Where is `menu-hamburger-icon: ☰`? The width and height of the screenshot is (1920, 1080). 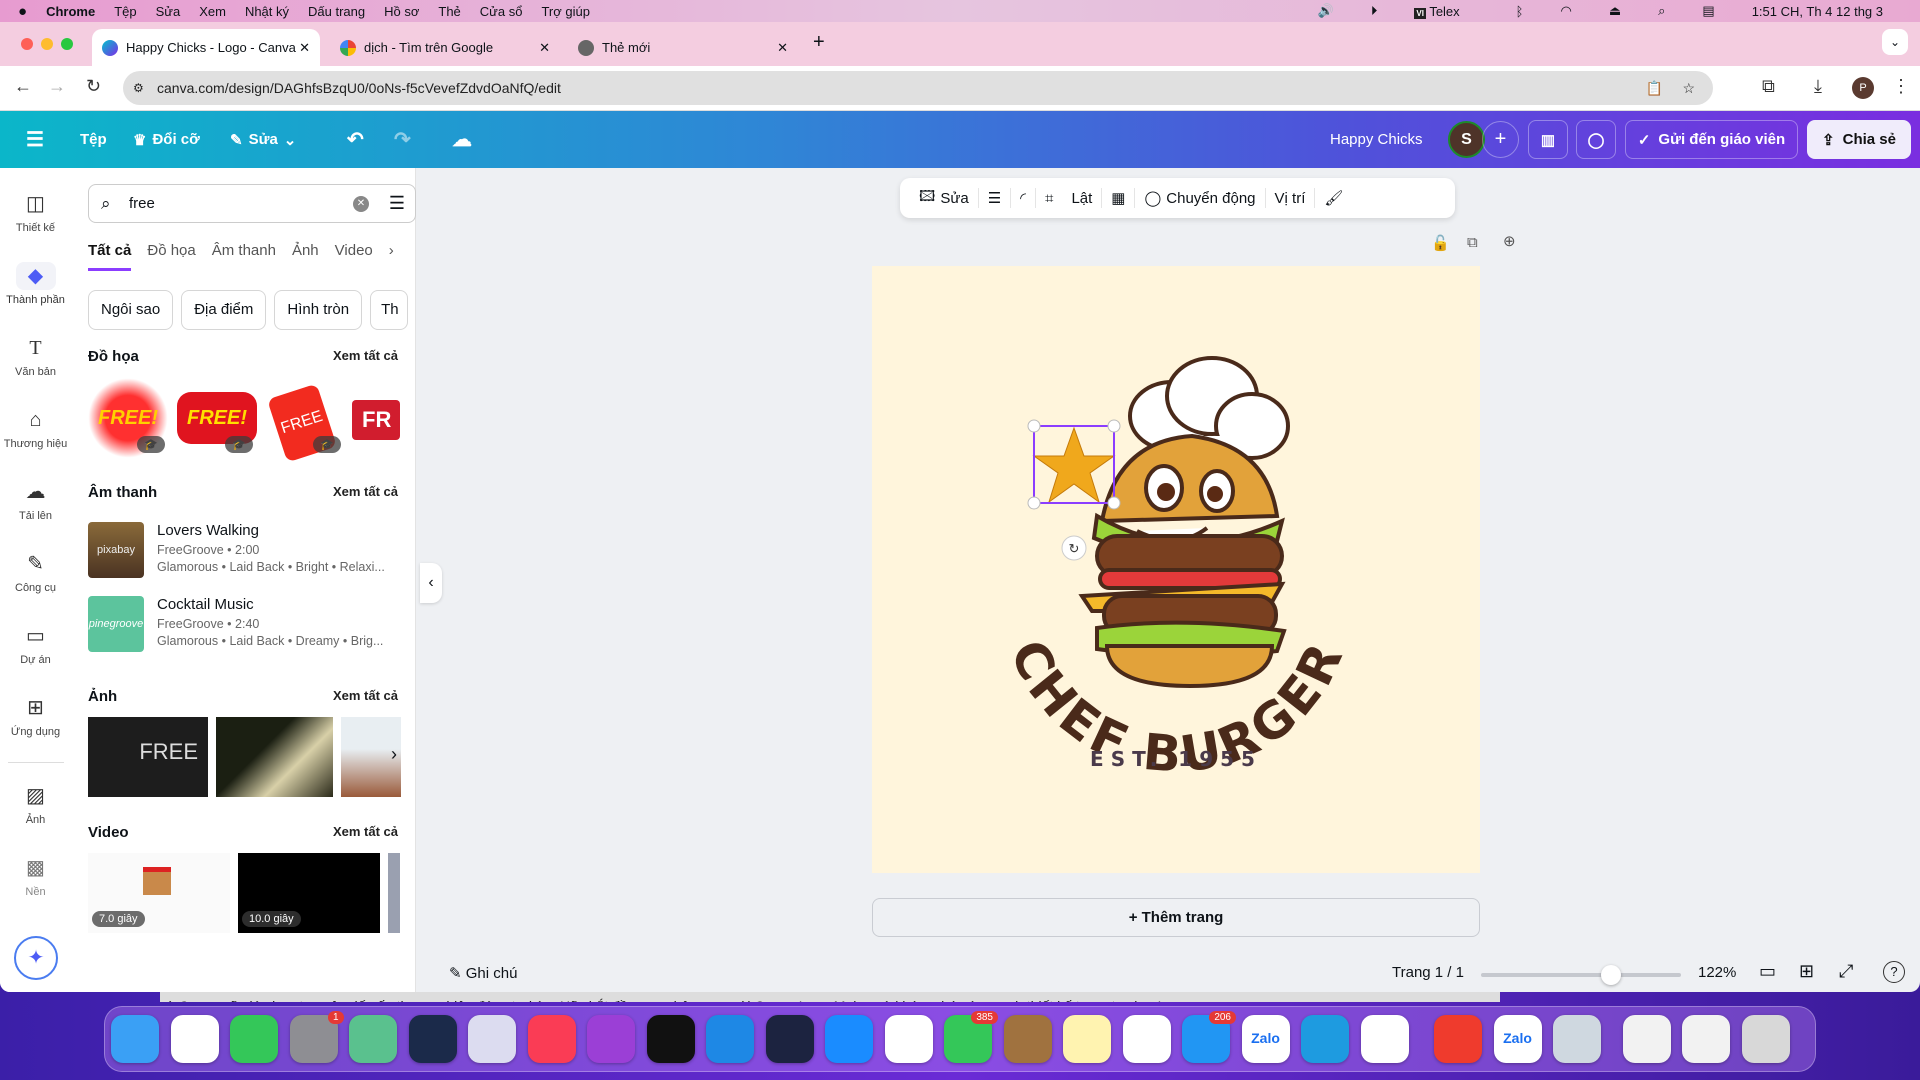 menu-hamburger-icon: ☰ is located at coordinates (35, 139).